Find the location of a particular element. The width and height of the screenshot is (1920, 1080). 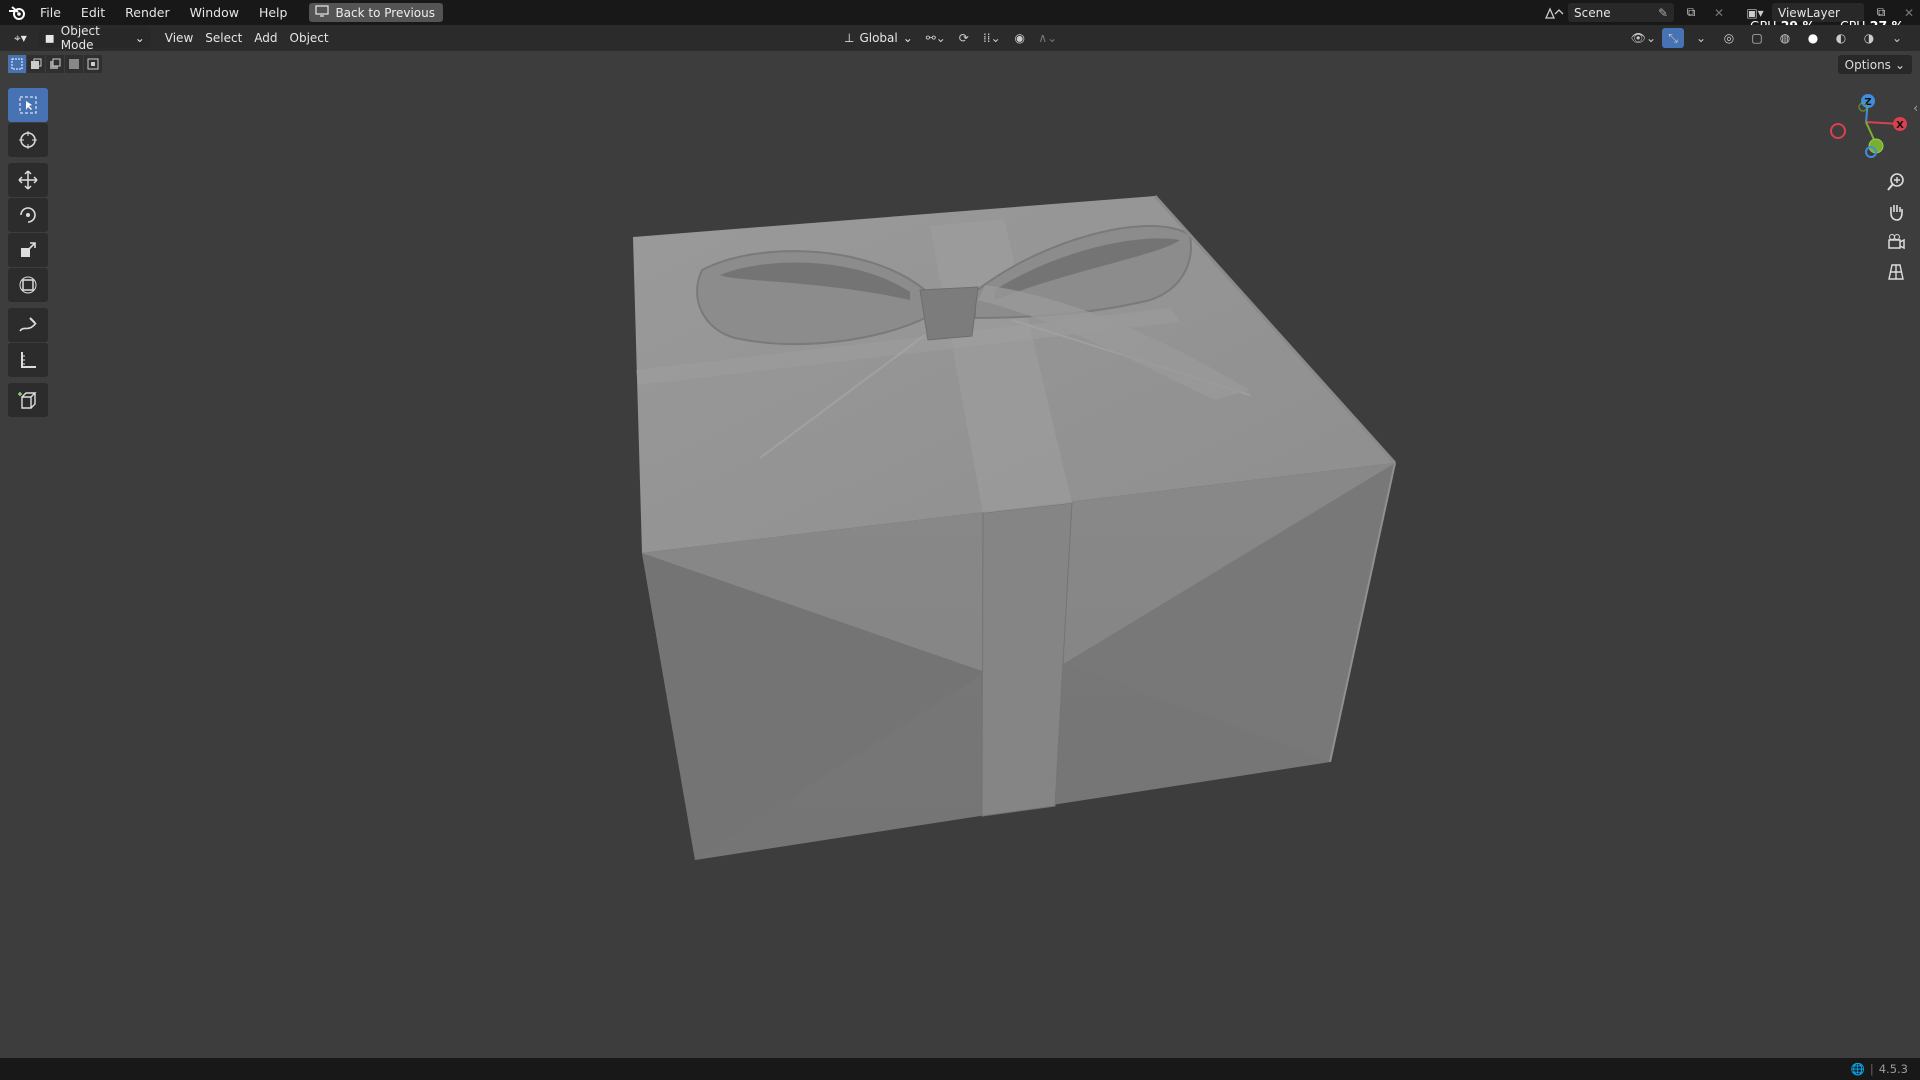

menu-edit: Edit is located at coordinates (93, 12).